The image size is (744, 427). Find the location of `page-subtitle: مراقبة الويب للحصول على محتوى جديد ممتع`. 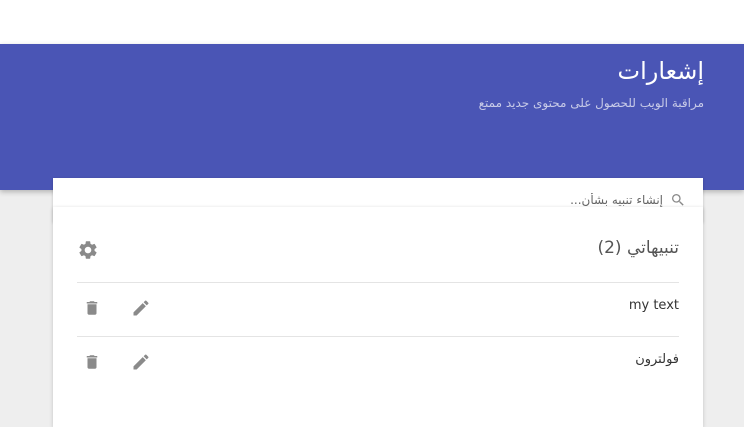

page-subtitle: مراقبة الويب للحصول على محتوى جديد ممتع is located at coordinates (591, 103).